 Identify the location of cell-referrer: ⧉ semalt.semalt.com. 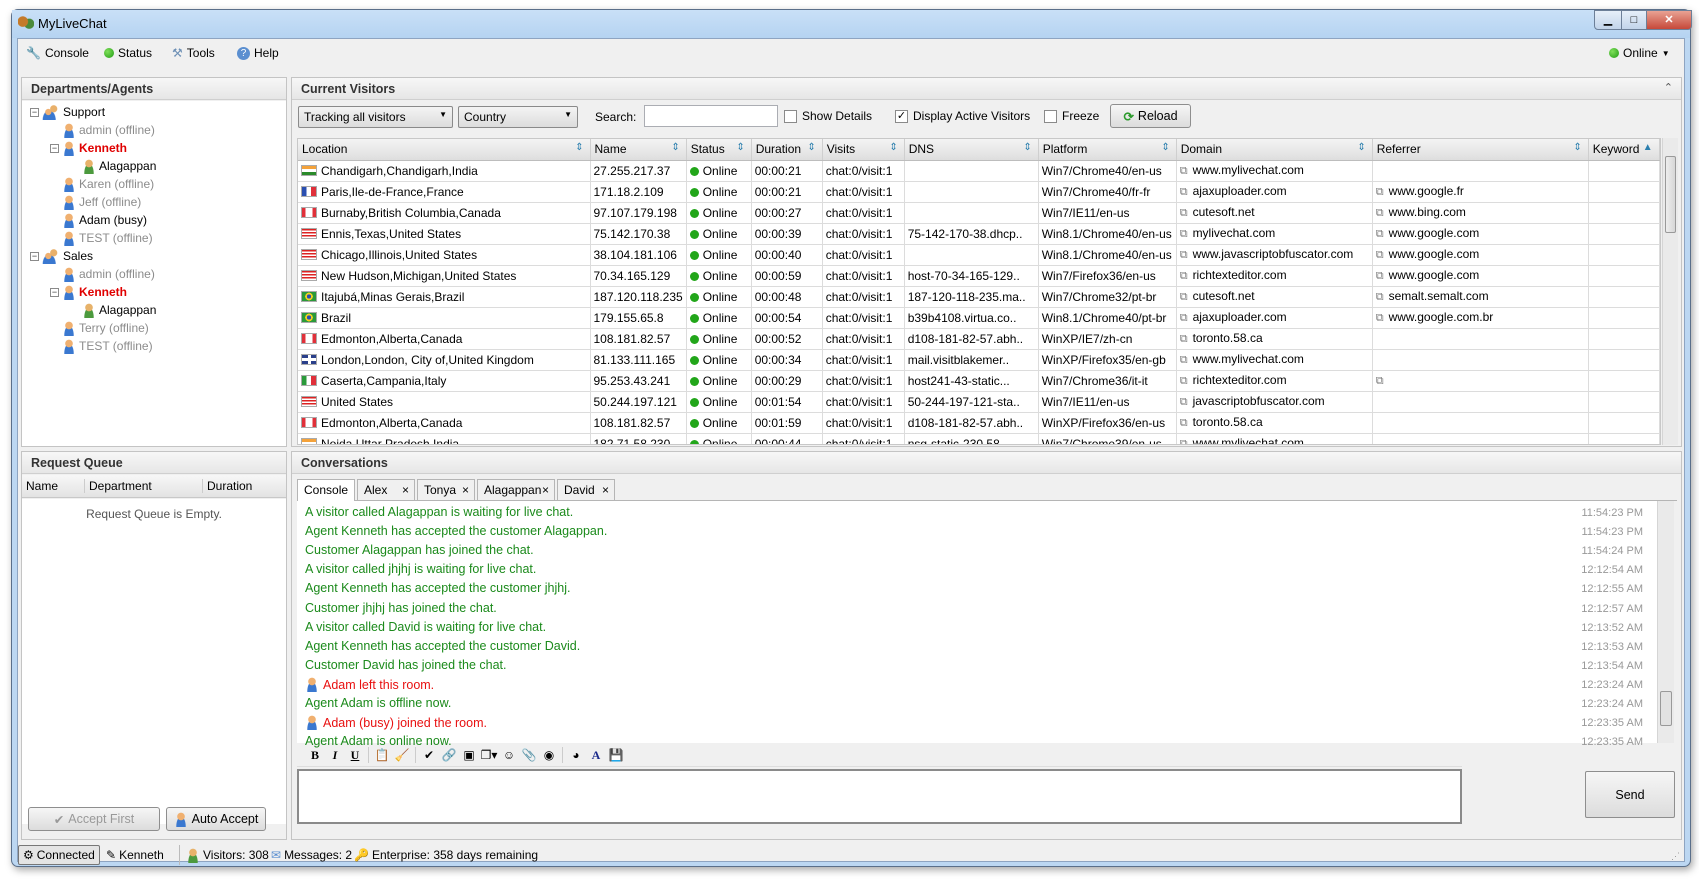
(1480, 297).